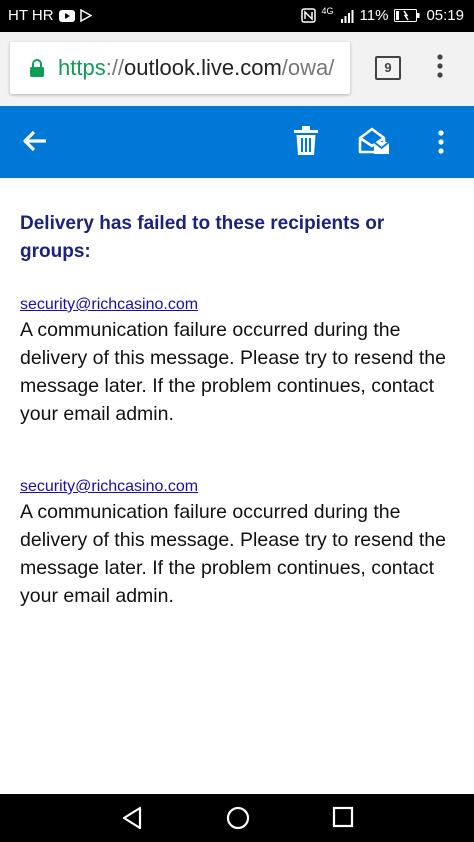 This screenshot has width=474, height=842. I want to click on url-text: https://outlook.live.com/owa/, so click(196, 68).